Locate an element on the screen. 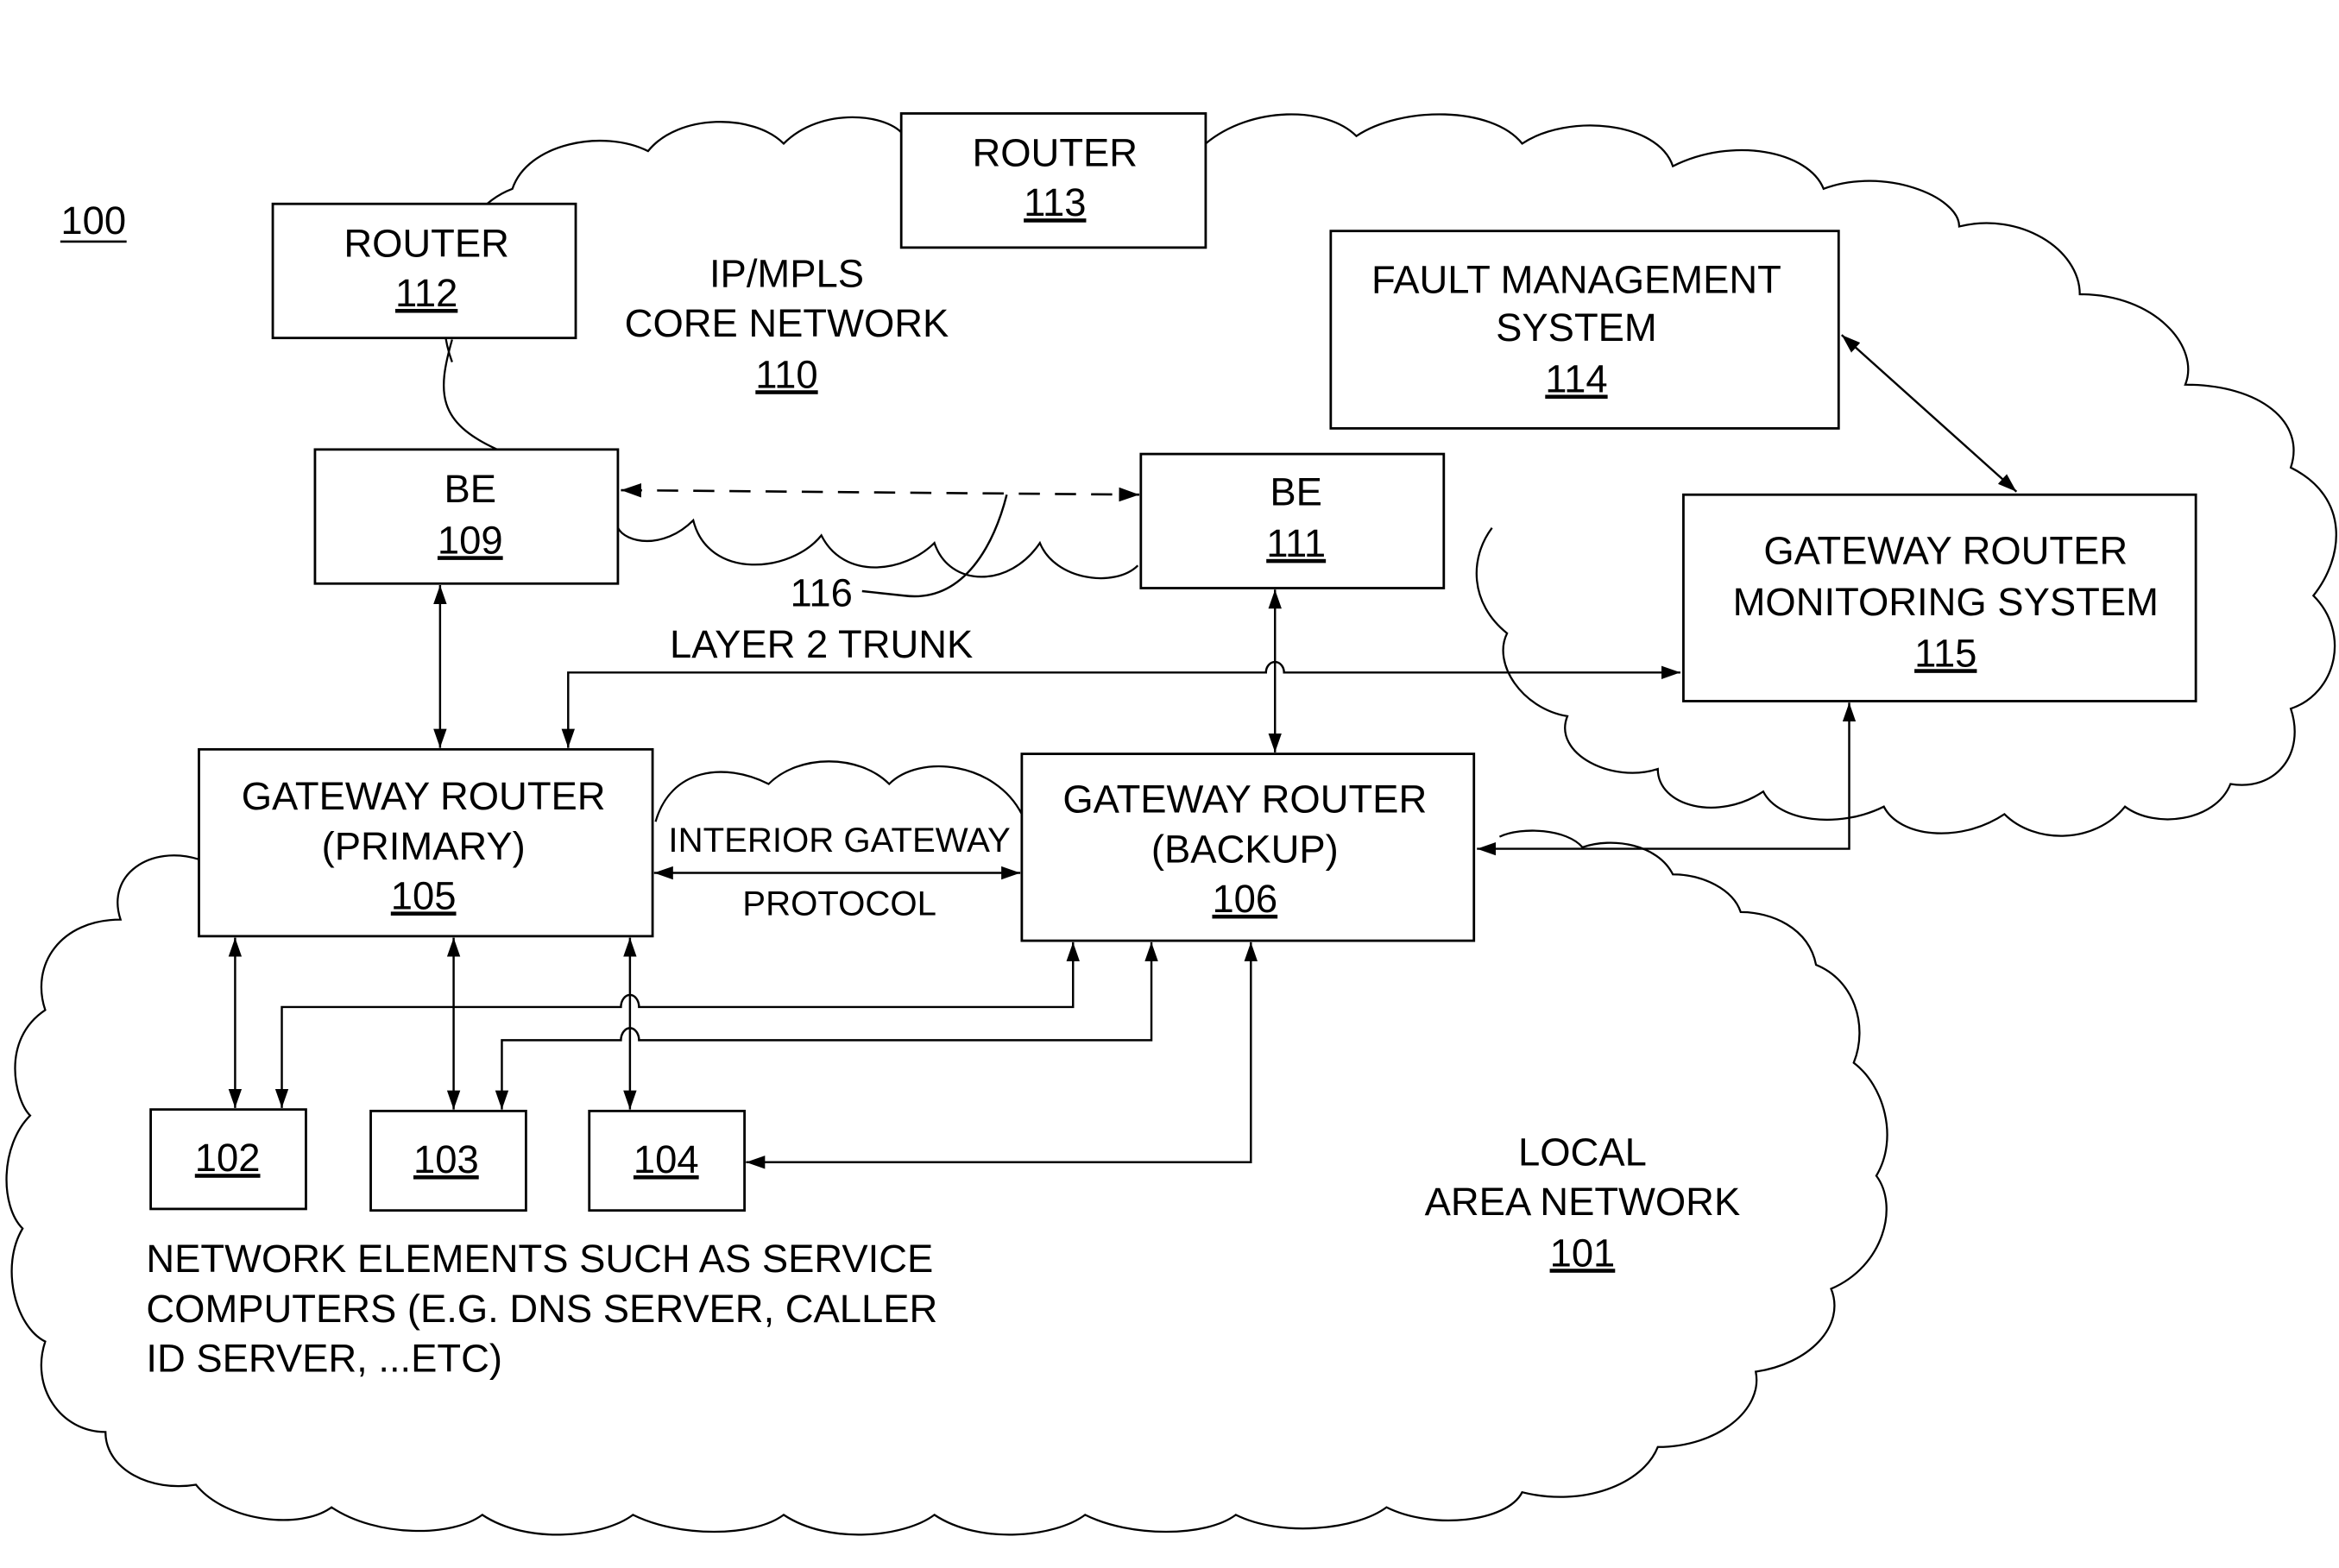 The height and width of the screenshot is (1568, 2339). gateway-router-monitoring-system-115: GATEWAY ROUTER MONITORING SYSTEM 115 is located at coordinates (1939, 597).